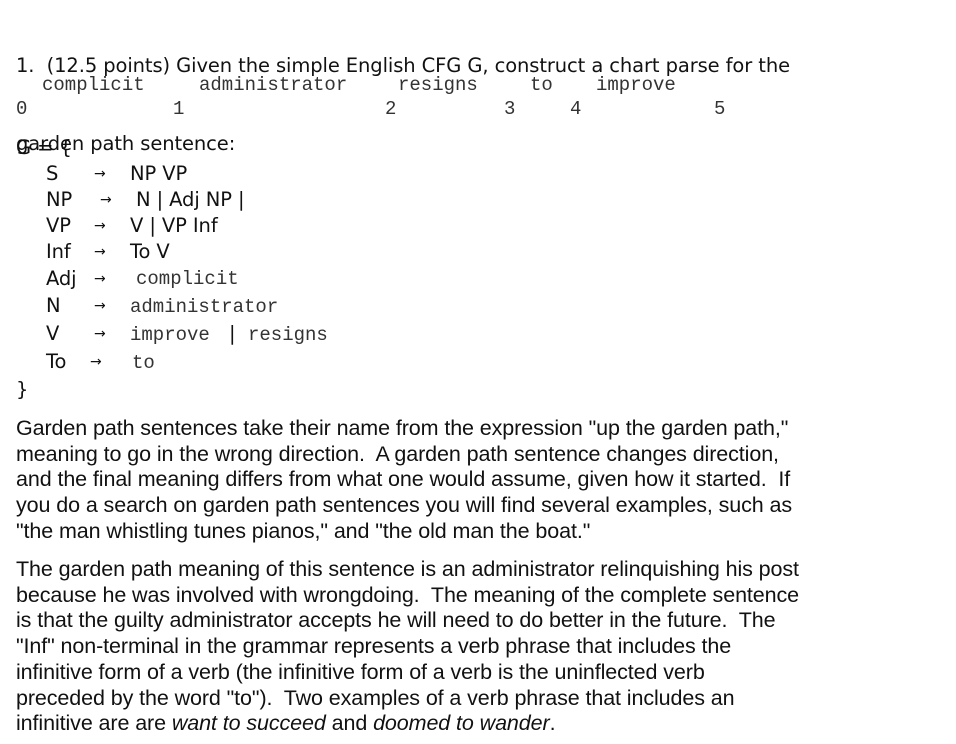 The height and width of the screenshot is (744, 956). I want to click on grammar-open: G = {, so click(44, 147).